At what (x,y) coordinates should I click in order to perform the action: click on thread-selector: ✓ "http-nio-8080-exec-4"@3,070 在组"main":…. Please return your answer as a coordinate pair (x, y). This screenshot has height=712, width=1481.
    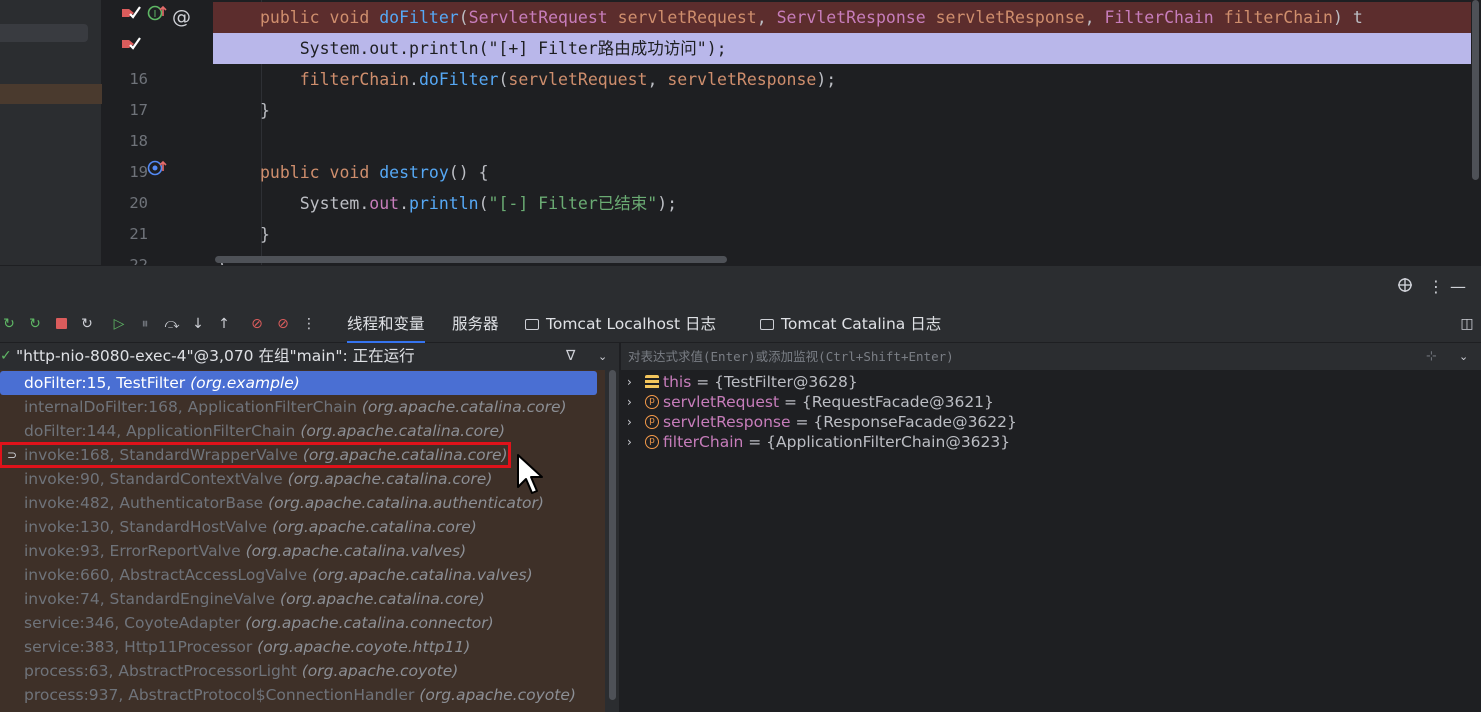
    Looking at the image, I should click on (310, 356).